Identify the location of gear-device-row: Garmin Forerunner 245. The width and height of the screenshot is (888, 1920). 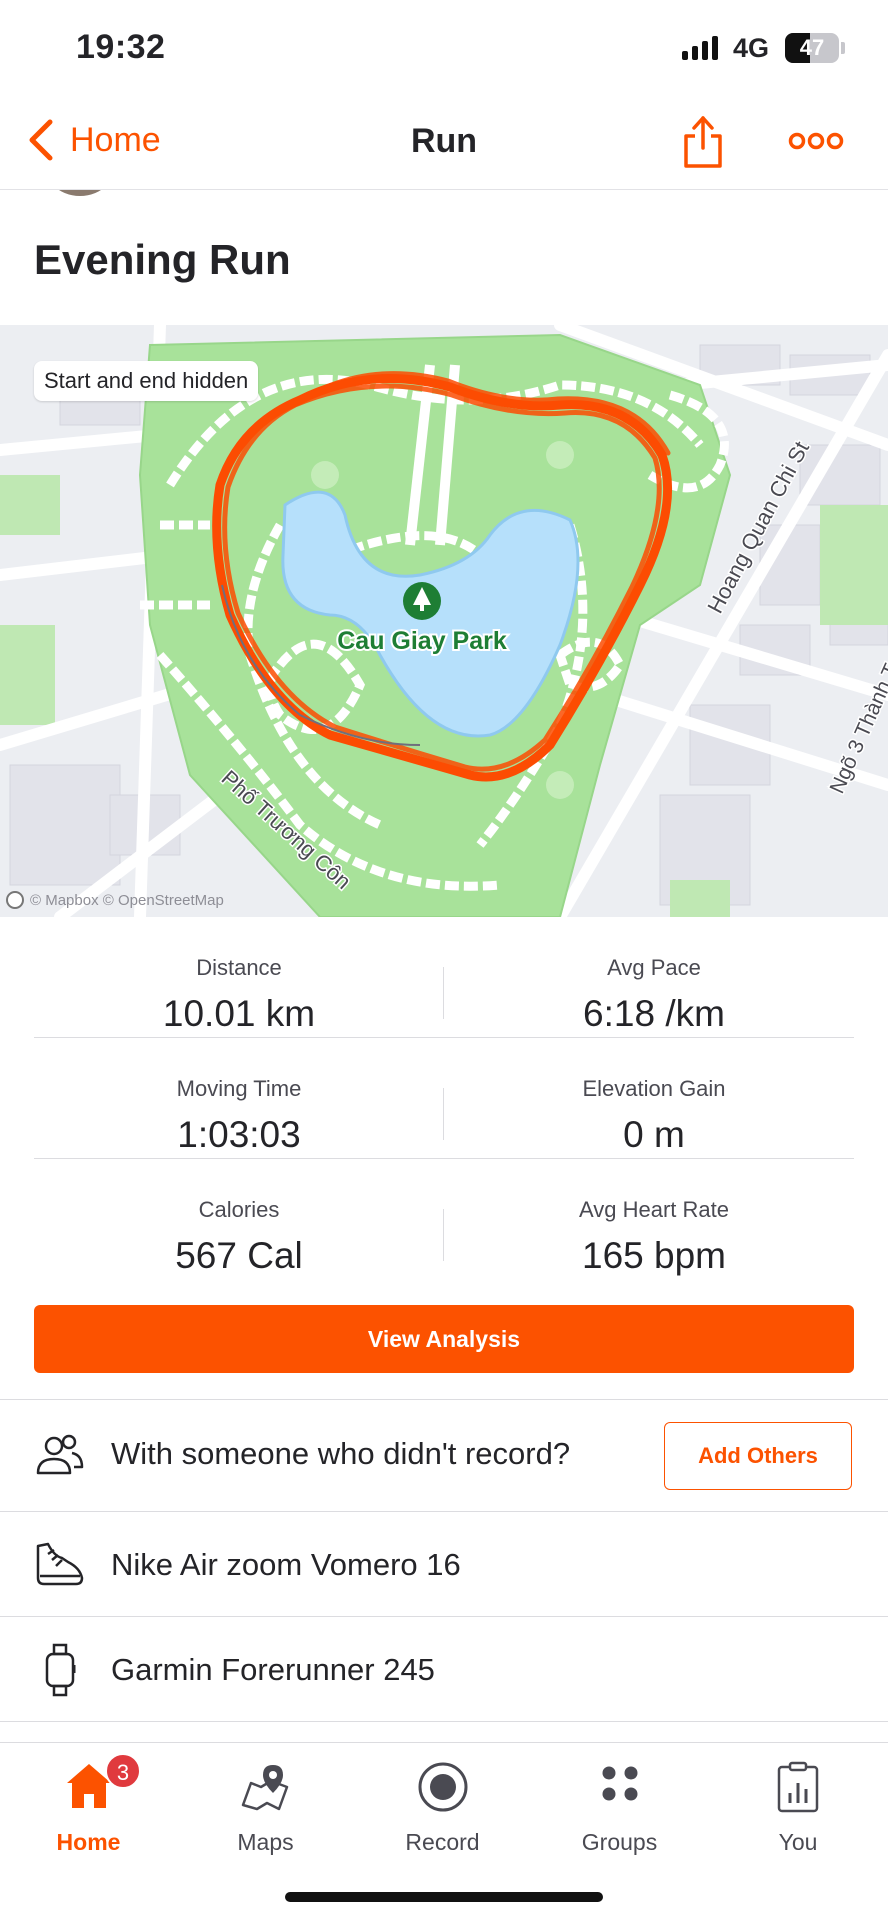
(444, 1669).